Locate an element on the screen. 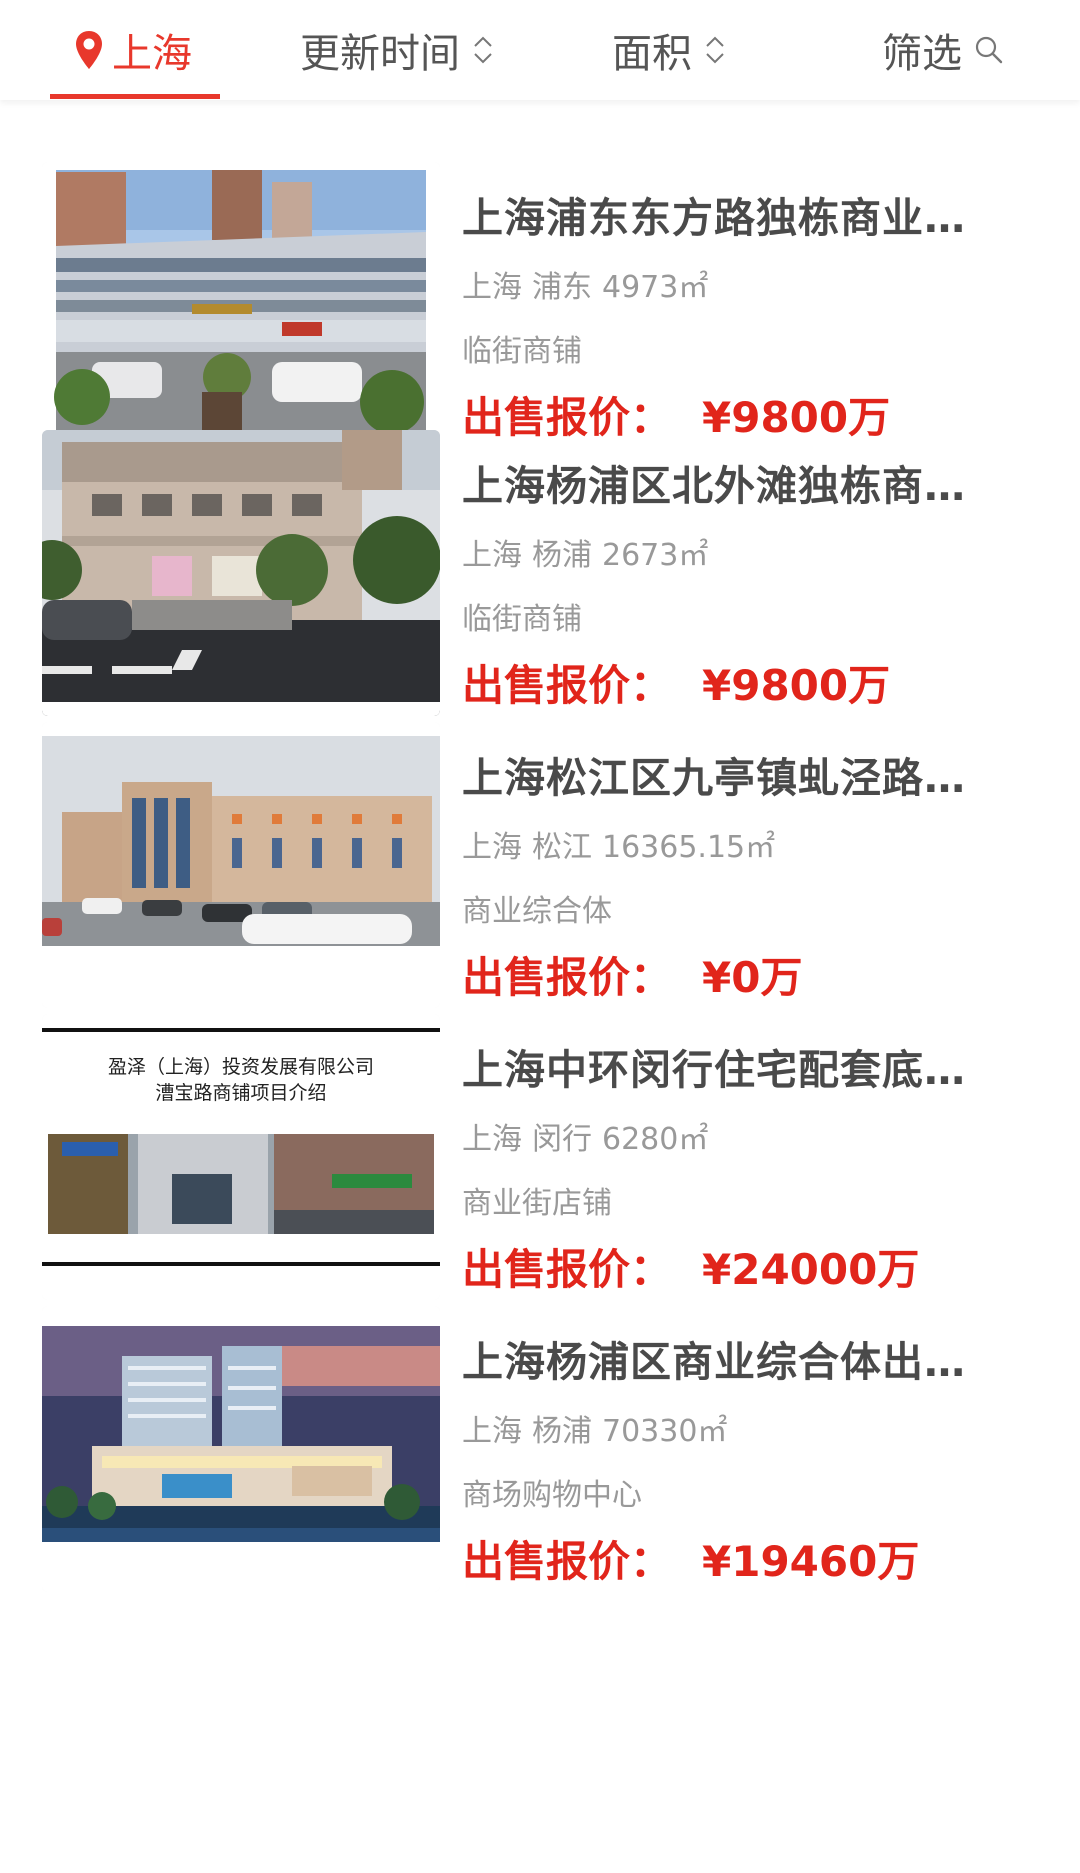  listing-category: 商业综合体 is located at coordinates (537, 911).